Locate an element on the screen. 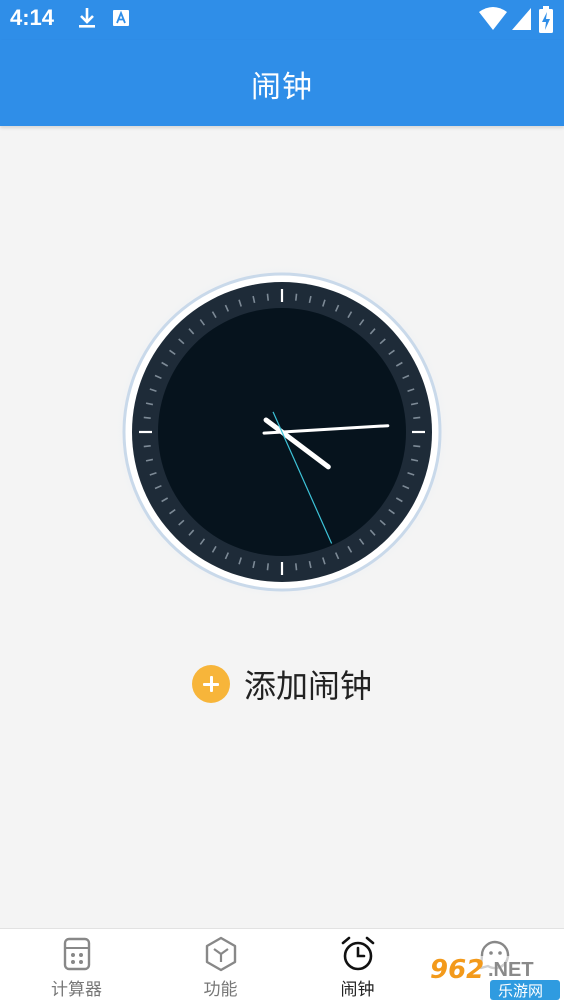 The image size is (564, 1005). signal-icon is located at coordinates (521, 19).